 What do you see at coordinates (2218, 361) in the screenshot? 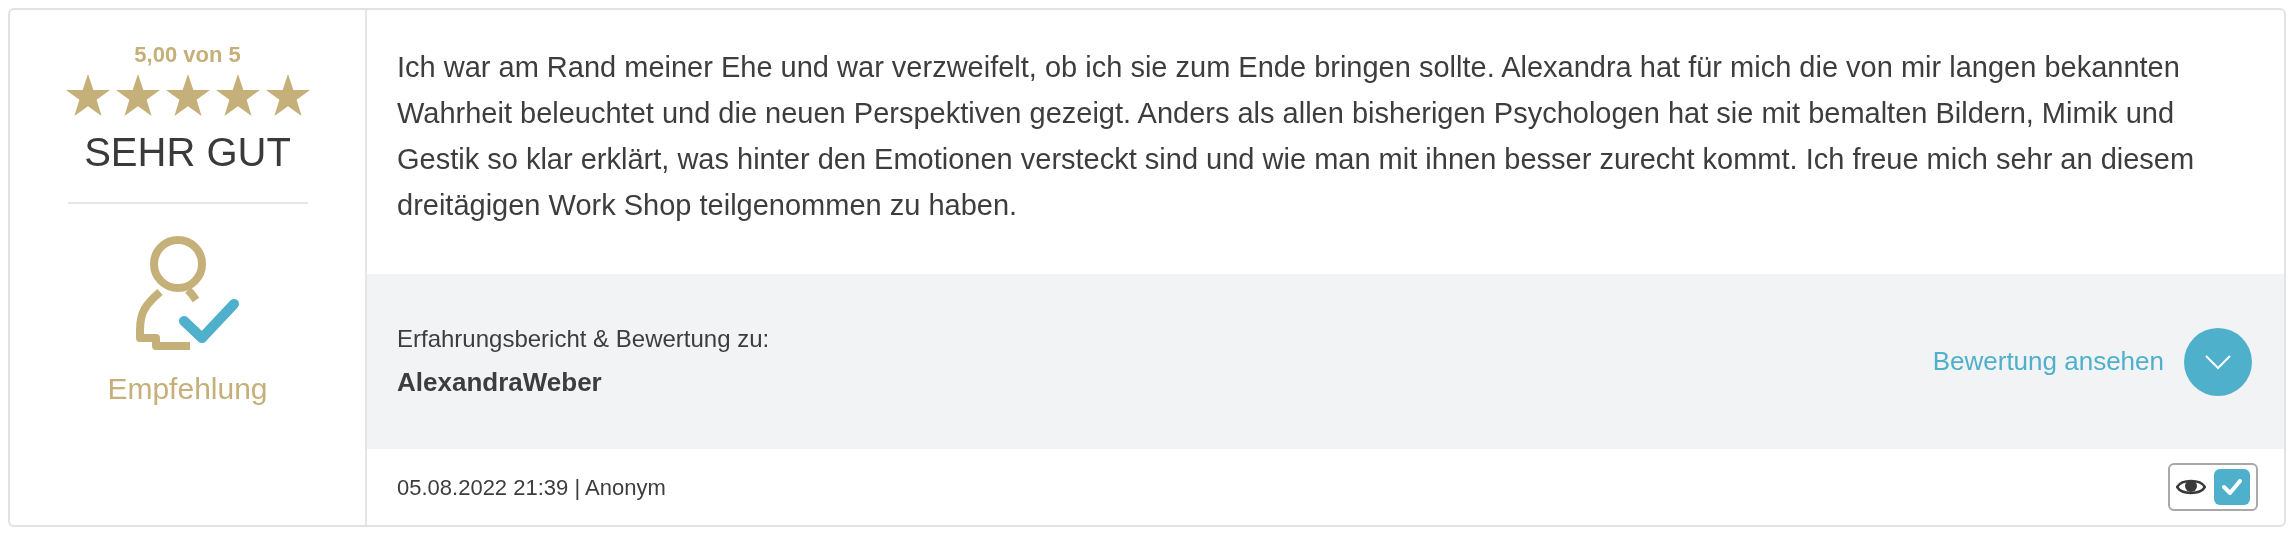
I see `chevron-down-icon` at bounding box center [2218, 361].